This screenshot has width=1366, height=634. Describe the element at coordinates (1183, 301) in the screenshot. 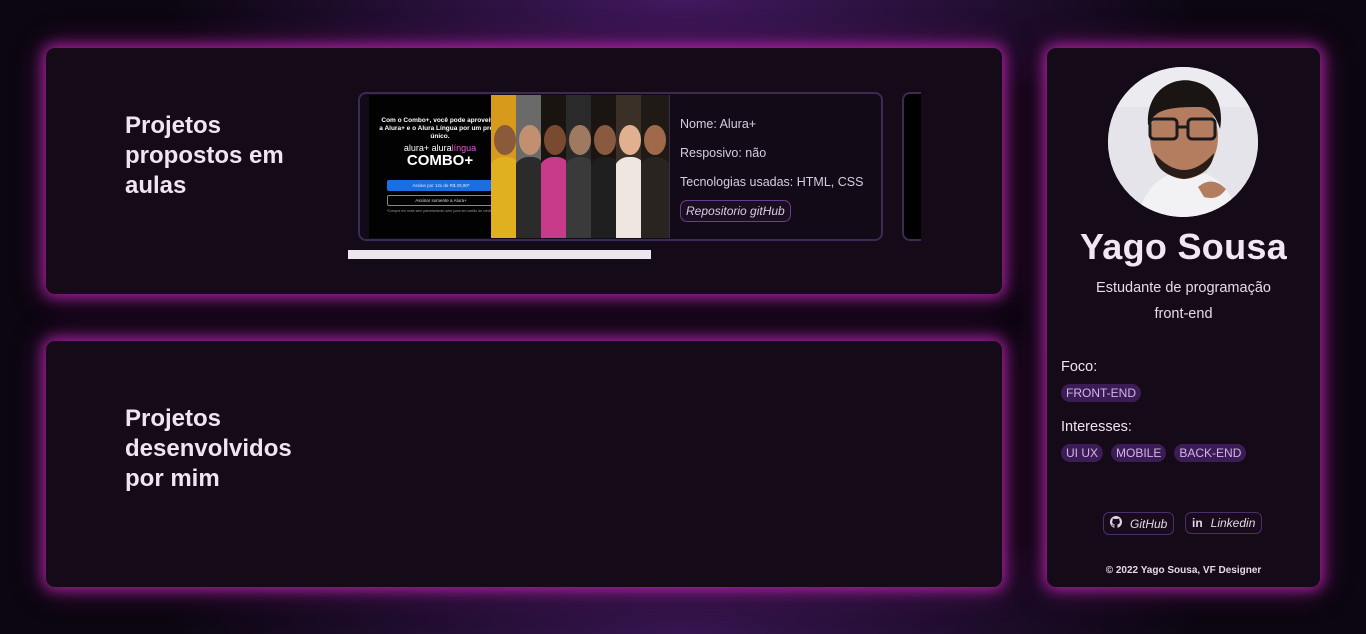

I see `profile-subtitle: Estudante de programação front-end` at that location.